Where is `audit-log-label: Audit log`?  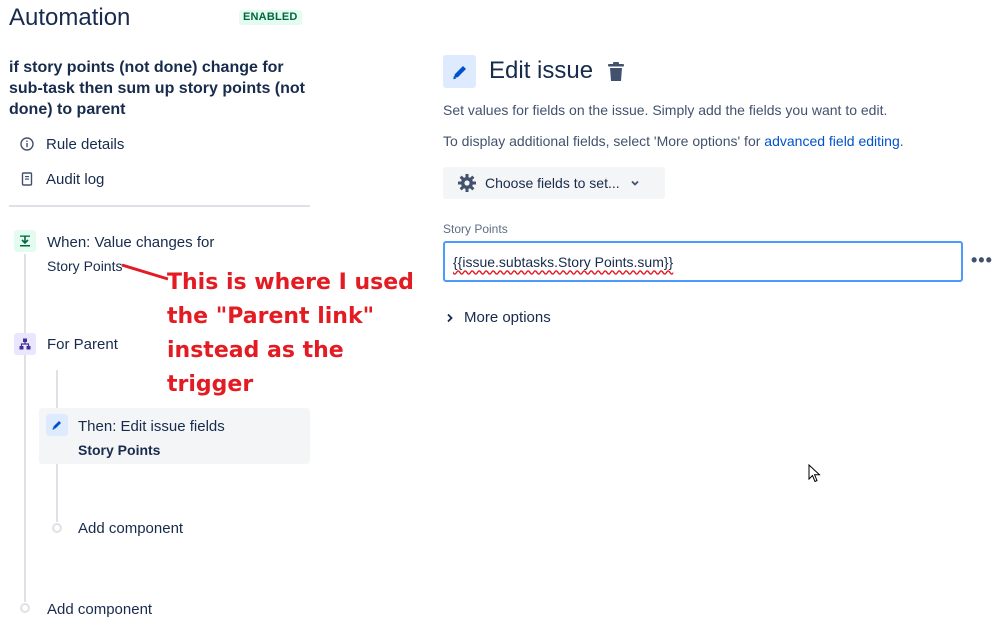 audit-log-label: Audit log is located at coordinates (75, 179).